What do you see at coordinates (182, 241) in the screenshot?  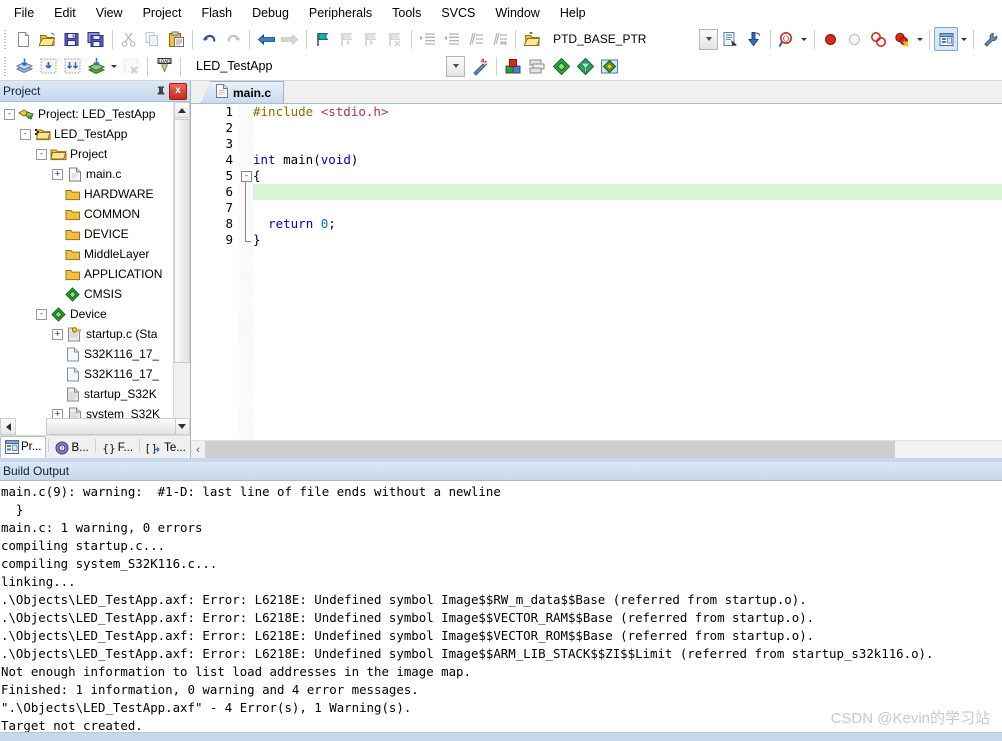 I see `scroll-thumb` at bounding box center [182, 241].